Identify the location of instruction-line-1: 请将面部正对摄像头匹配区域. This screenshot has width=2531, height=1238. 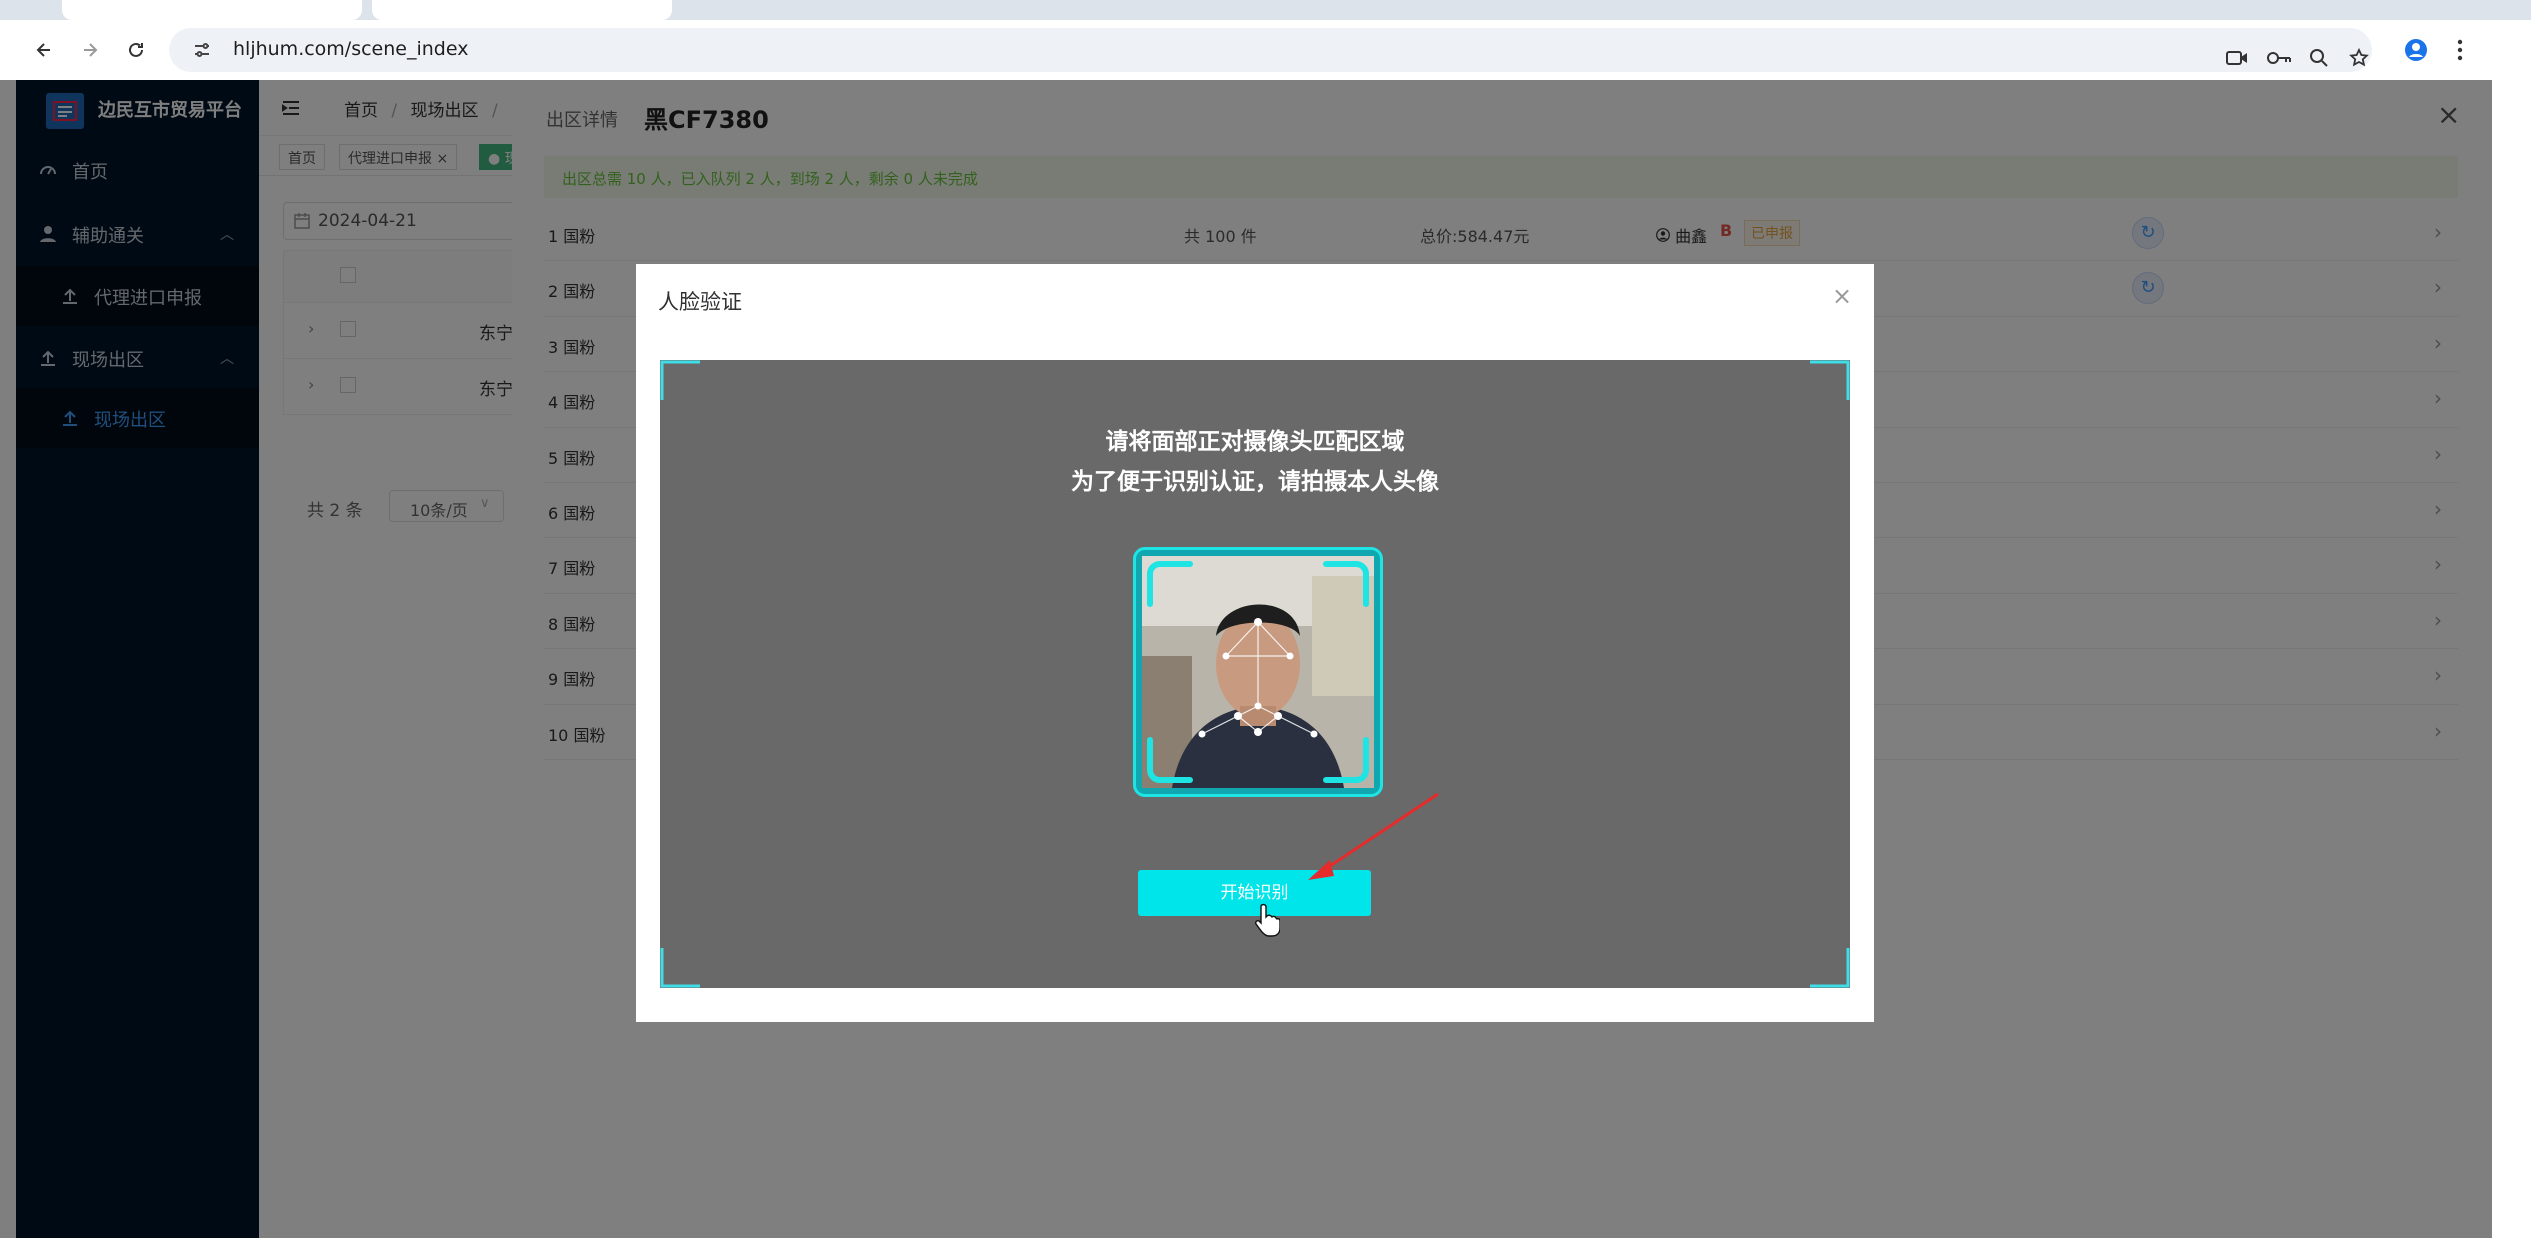
(1255, 442).